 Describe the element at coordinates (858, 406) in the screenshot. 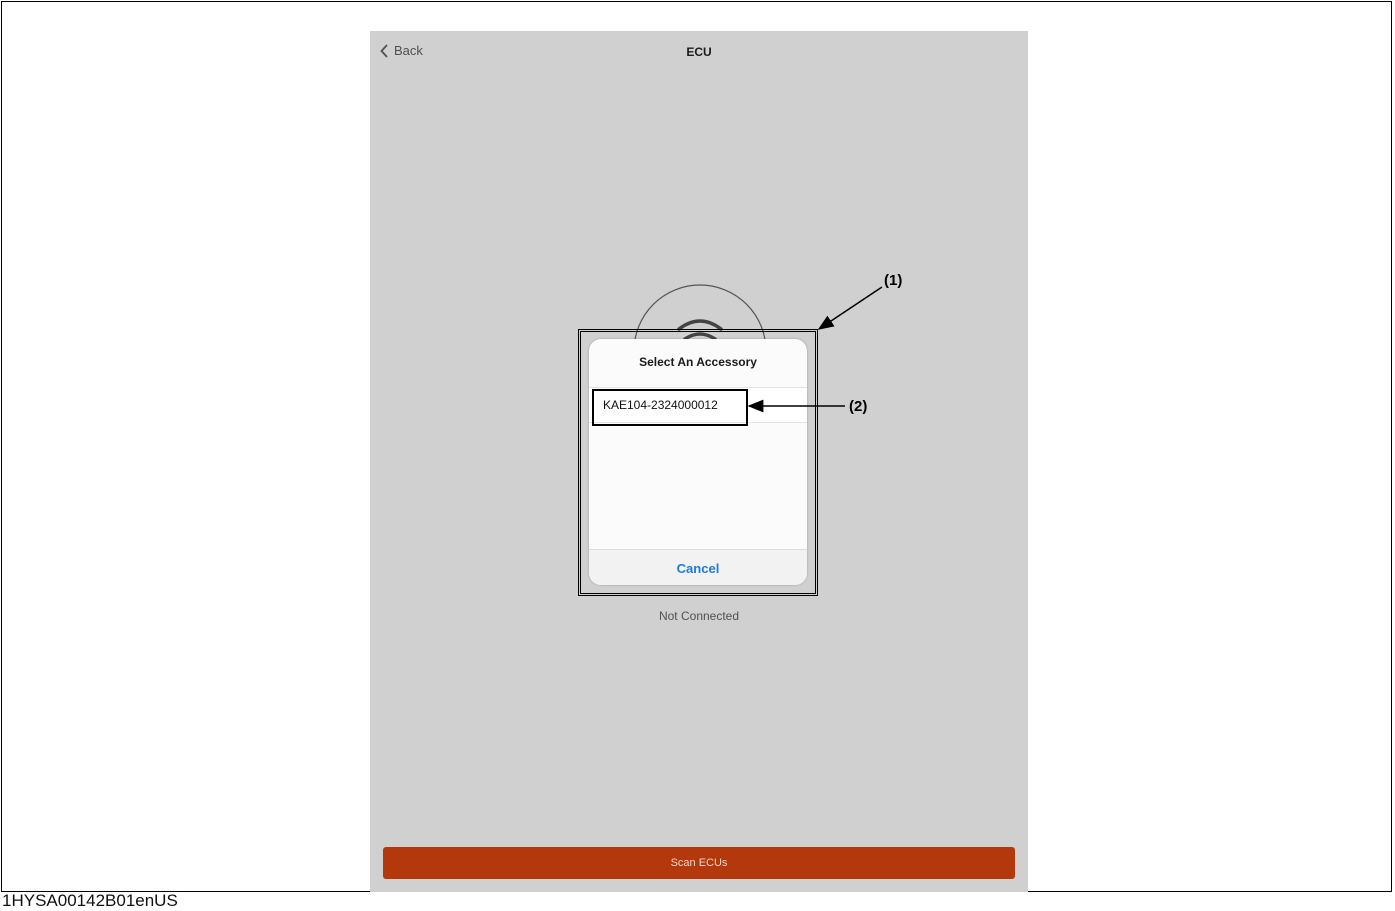

I see `callout-label-2: (2)` at that location.